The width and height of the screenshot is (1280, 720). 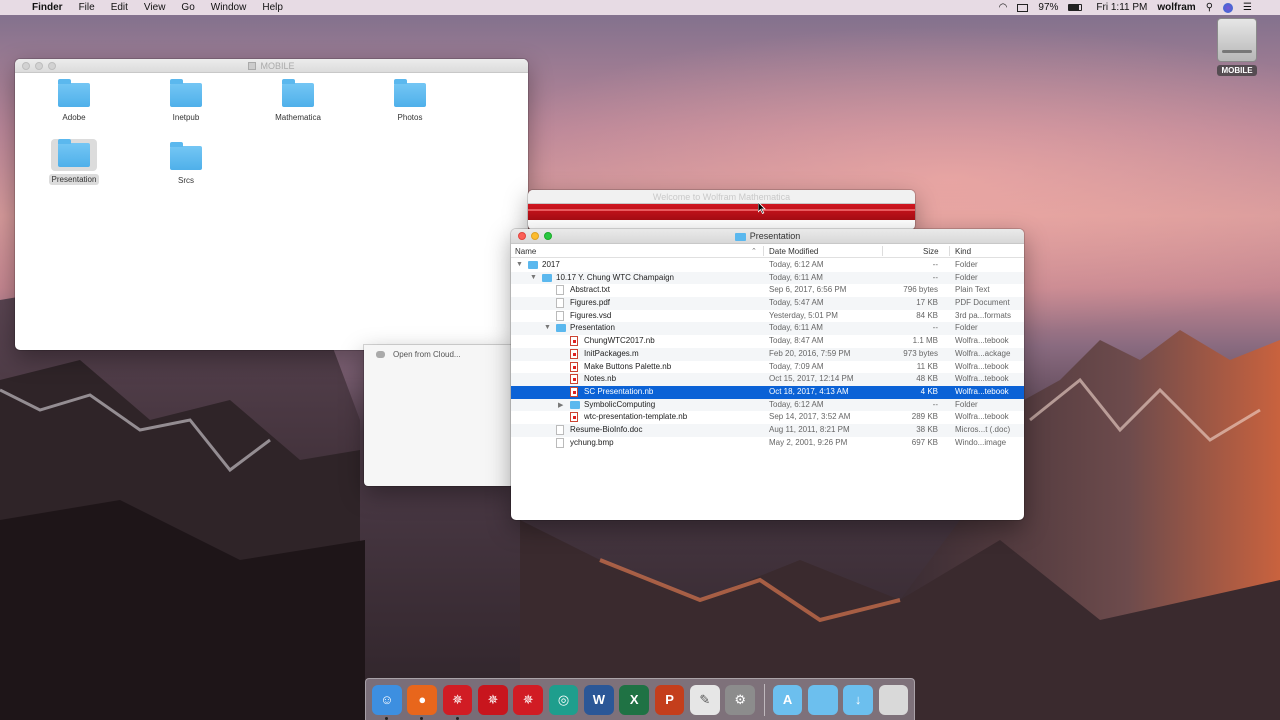 What do you see at coordinates (1228, 7) in the screenshot?
I see `siri-icon` at bounding box center [1228, 7].